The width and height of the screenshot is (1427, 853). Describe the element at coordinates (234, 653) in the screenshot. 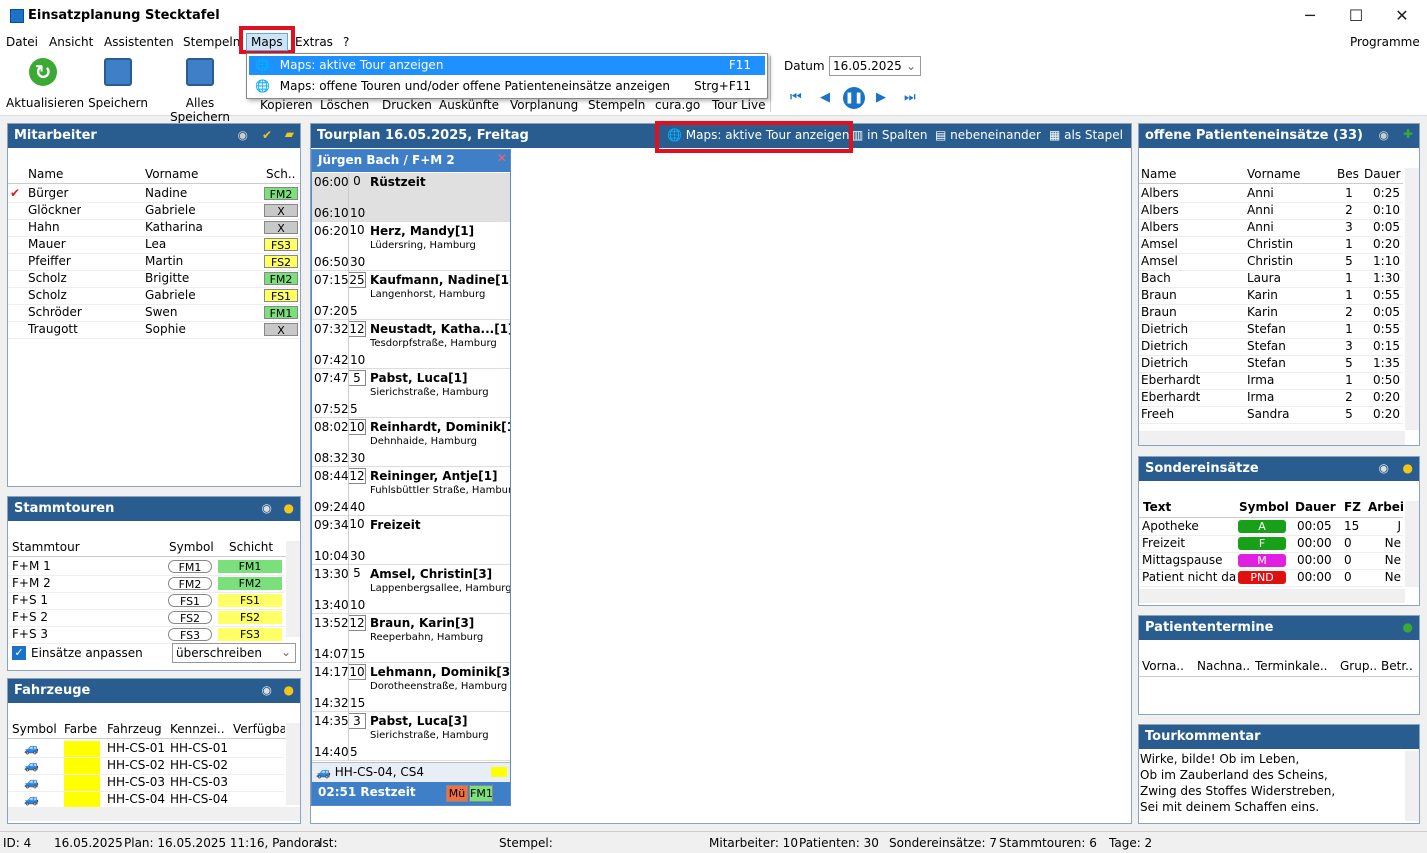

I see `mode-select: überschreiben ⌄` at that location.